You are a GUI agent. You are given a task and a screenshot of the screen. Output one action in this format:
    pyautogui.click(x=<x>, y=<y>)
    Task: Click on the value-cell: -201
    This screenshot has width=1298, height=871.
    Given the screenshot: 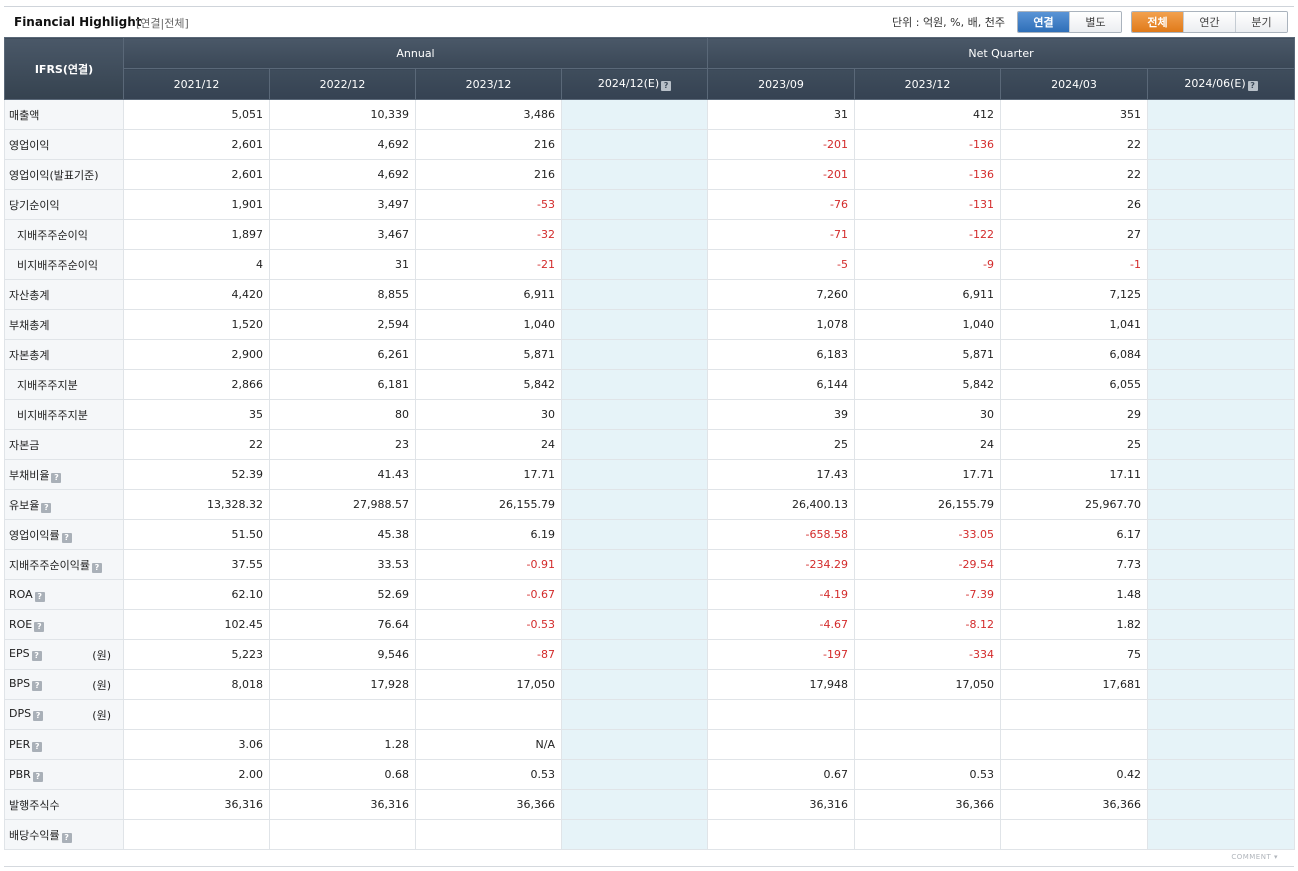 What is the action you would take?
    pyautogui.click(x=781, y=174)
    